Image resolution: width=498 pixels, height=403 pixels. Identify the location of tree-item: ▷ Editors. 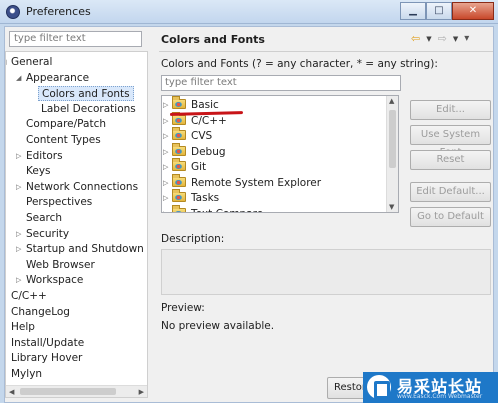
(39, 156).